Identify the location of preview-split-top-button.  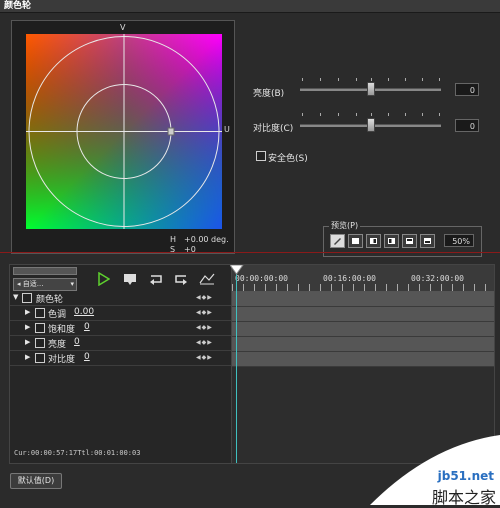
(409, 241).